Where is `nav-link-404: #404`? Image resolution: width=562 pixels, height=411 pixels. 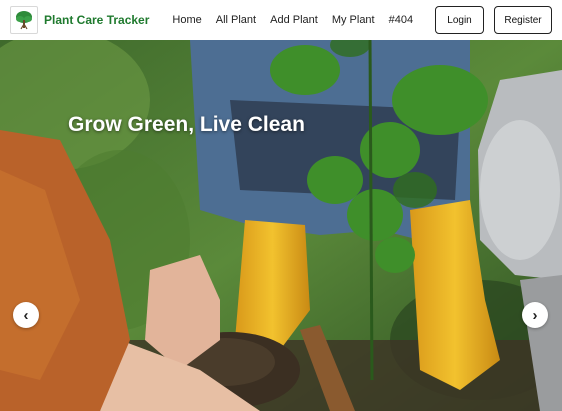 nav-link-404: #404 is located at coordinates (401, 20).